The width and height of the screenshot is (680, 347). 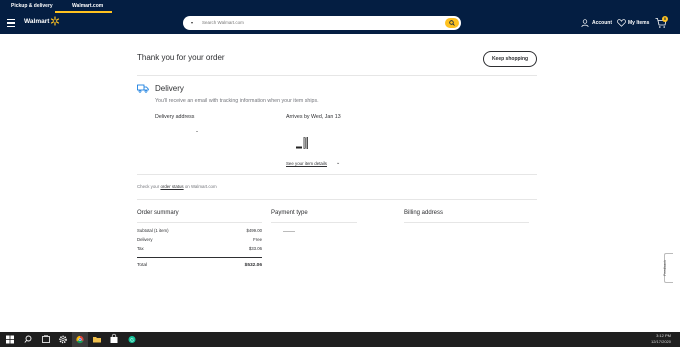 I want to click on keep-shopping-button: Keep shopping, so click(x=510, y=59).